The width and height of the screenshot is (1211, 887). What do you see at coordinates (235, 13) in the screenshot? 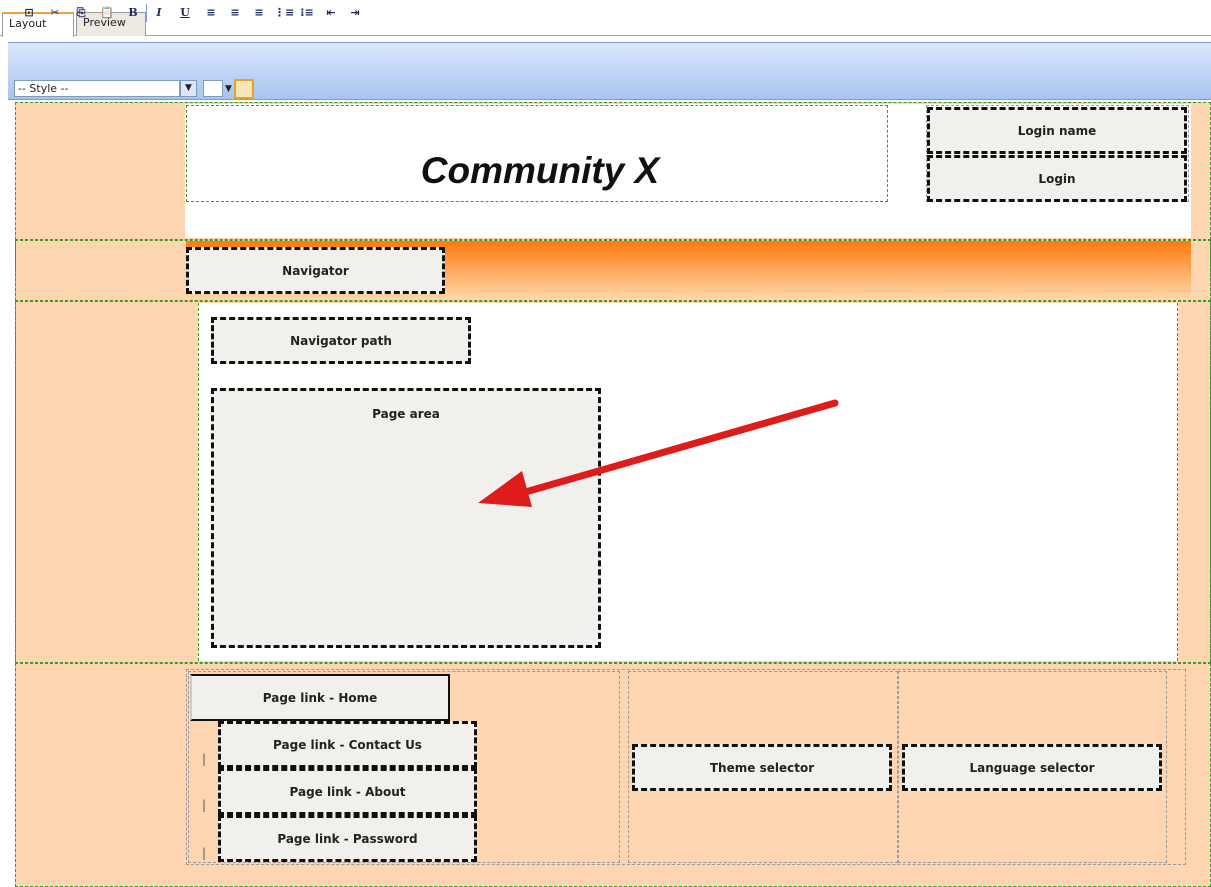
I see `align-center-icon: ≡` at bounding box center [235, 13].